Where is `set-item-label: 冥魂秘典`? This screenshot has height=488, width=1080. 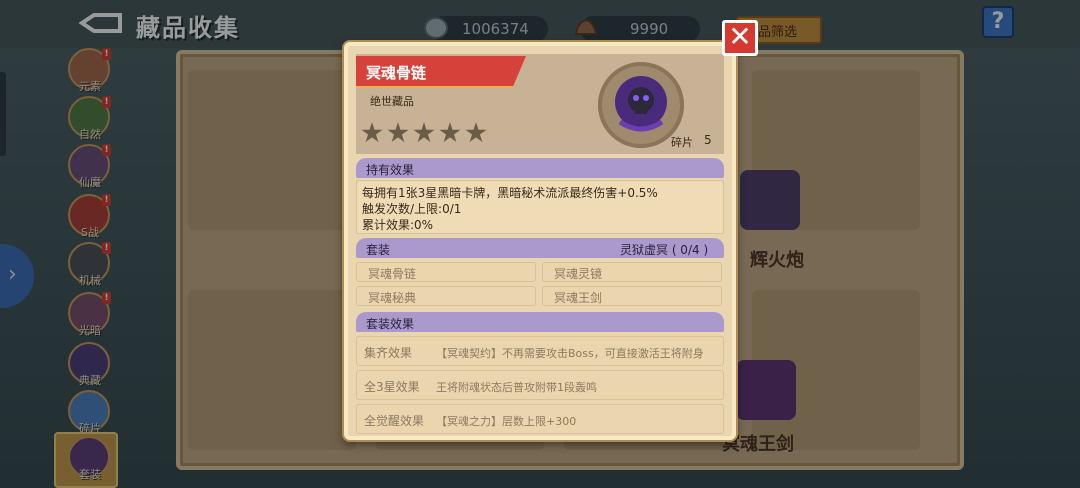
set-item-label: 冥魂秘典 is located at coordinates (392, 298).